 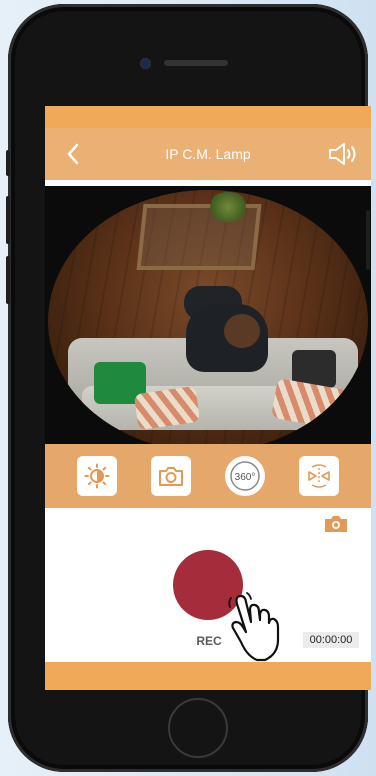 I want to click on flip-button, so click(x=319, y=476).